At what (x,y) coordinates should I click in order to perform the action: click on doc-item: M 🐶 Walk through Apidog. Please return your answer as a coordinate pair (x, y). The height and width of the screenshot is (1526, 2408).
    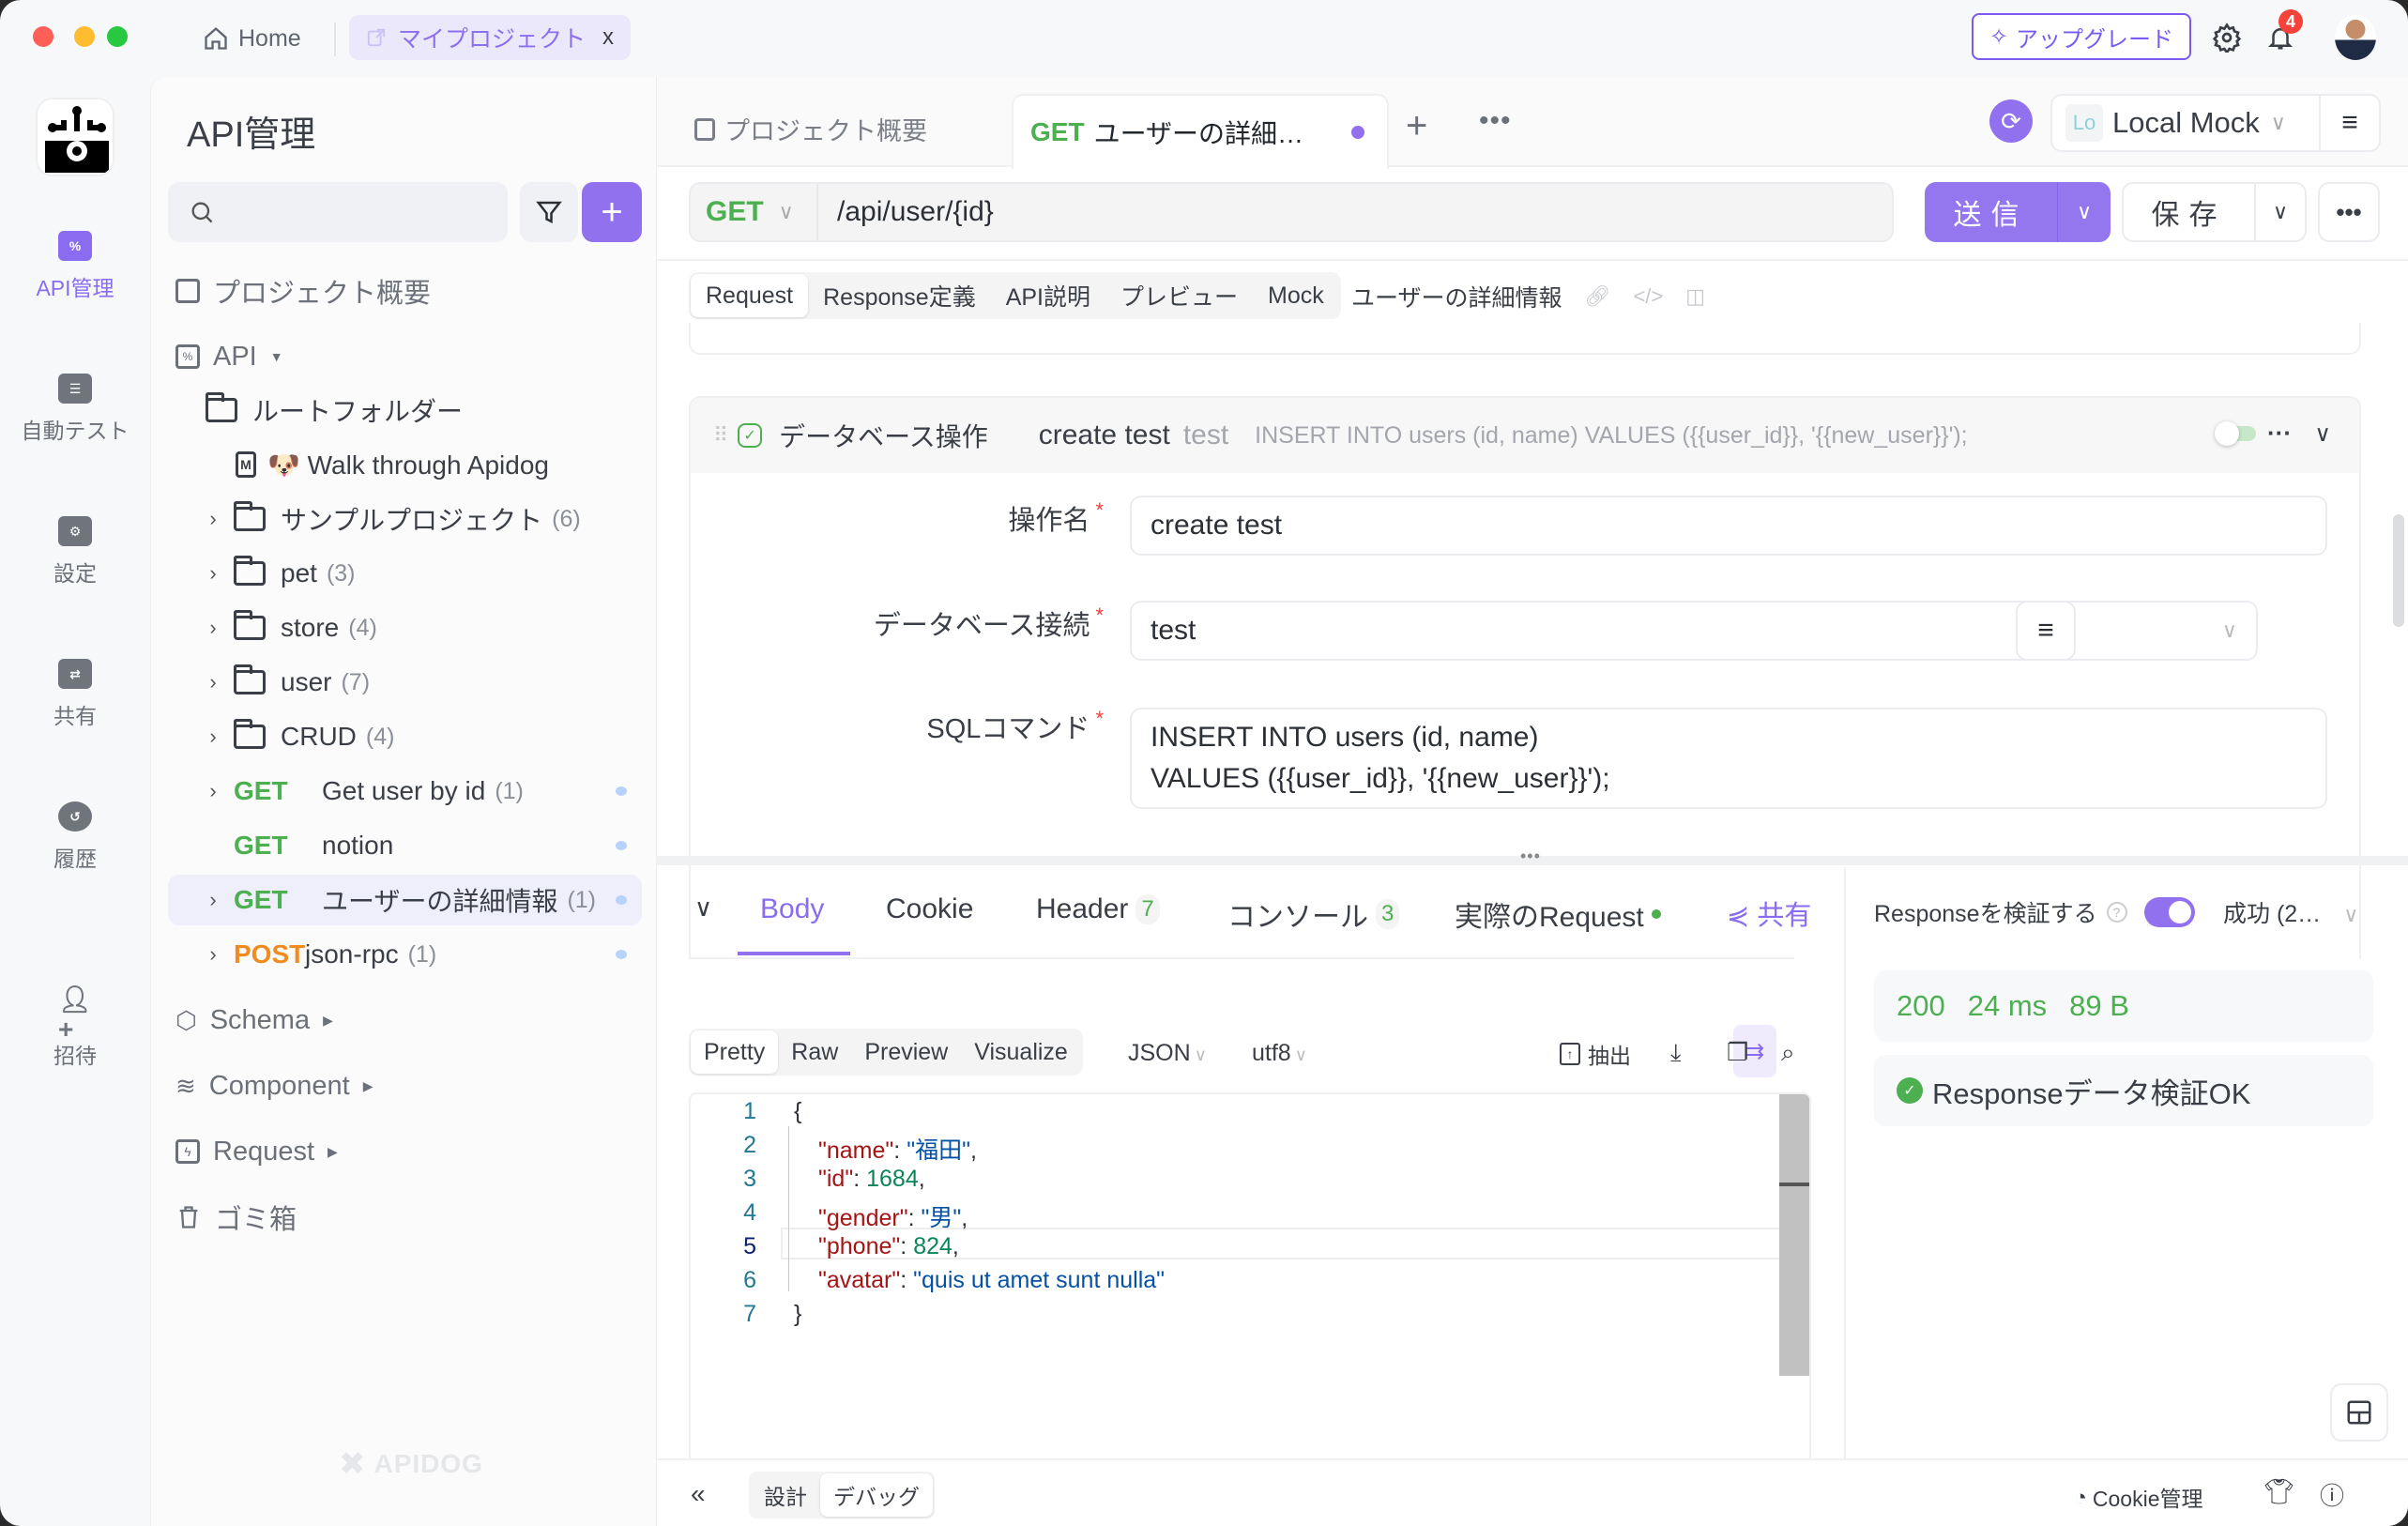
    Looking at the image, I should click on (405, 464).